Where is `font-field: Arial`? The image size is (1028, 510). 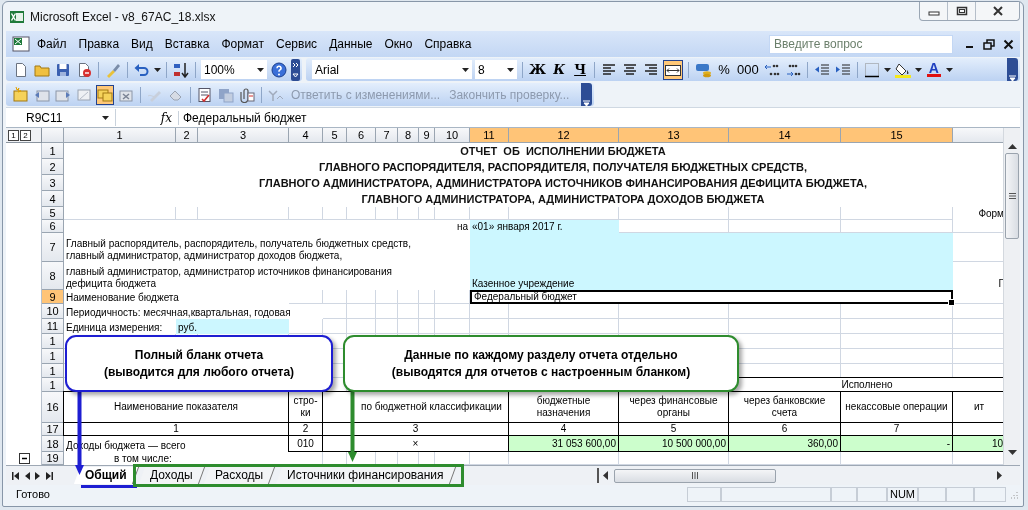 font-field: Arial is located at coordinates (392, 69).